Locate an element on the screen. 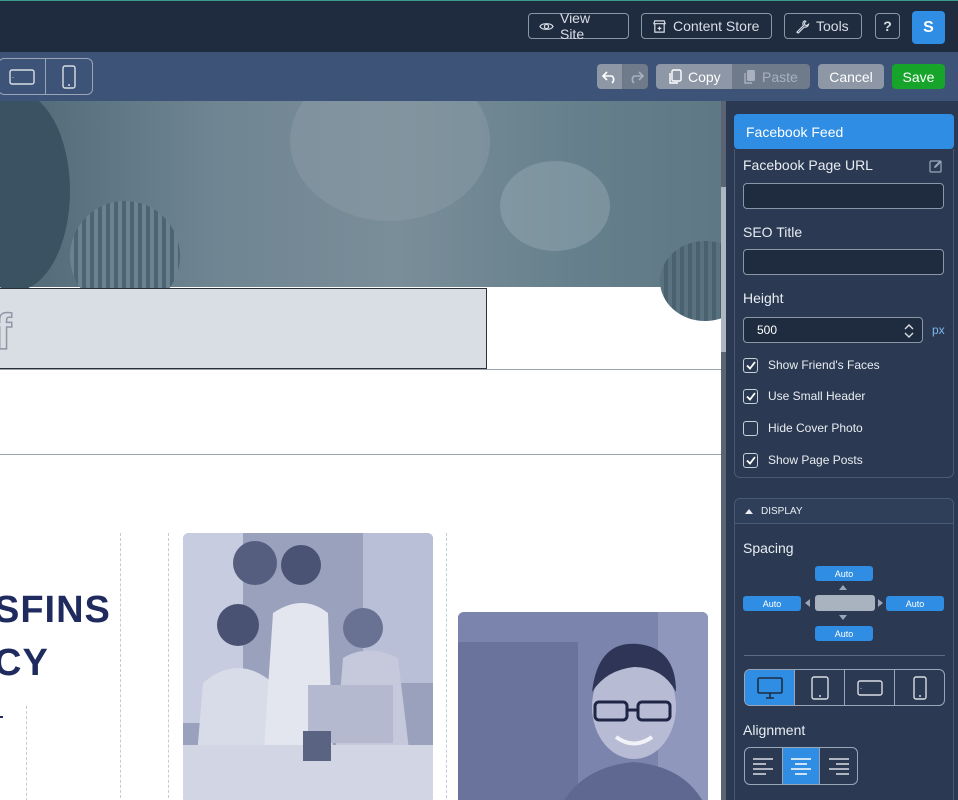 This screenshot has width=958, height=800. copy-button: Copy is located at coordinates (694, 76).